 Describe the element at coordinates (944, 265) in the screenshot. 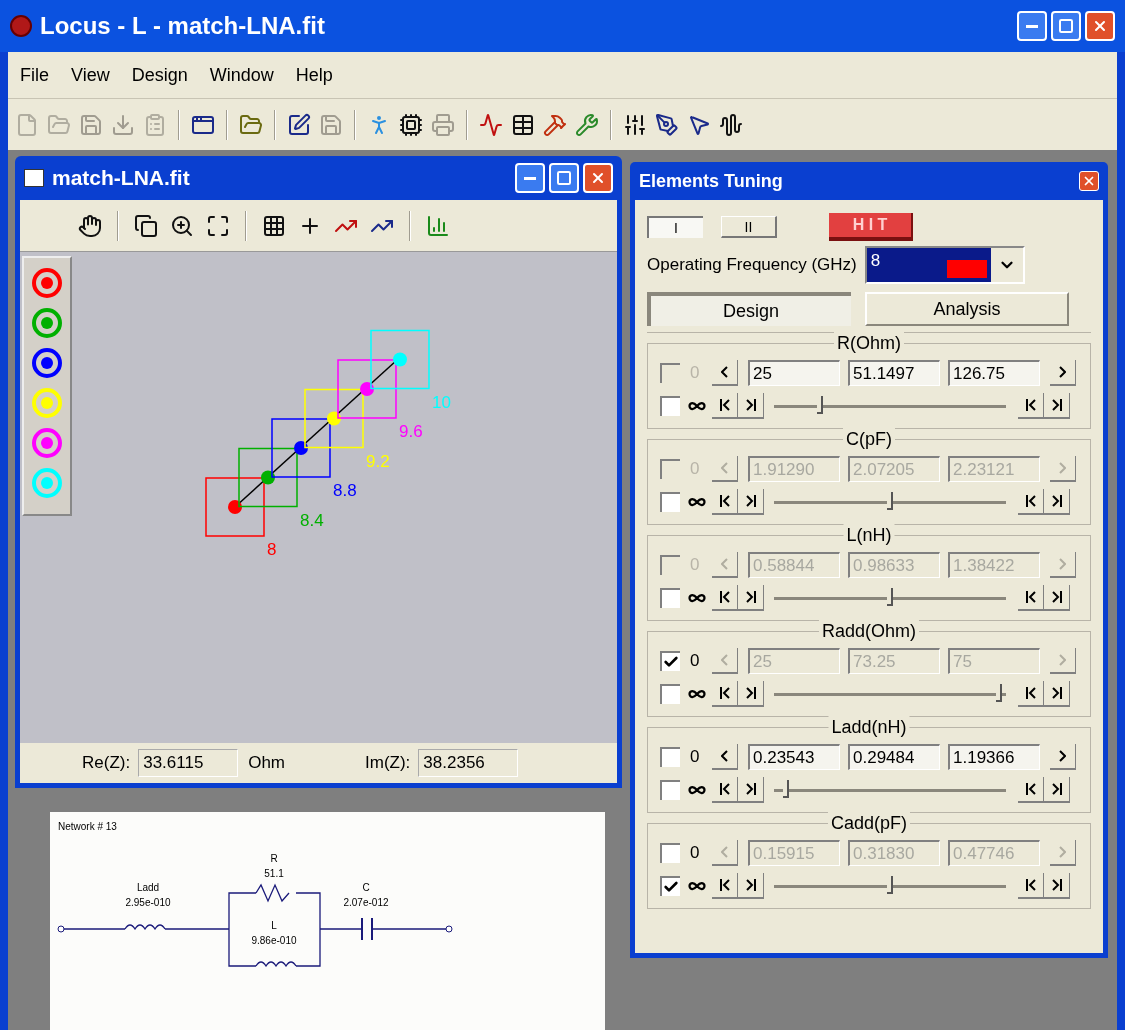

I see `frequency-dropdown: 8` at that location.